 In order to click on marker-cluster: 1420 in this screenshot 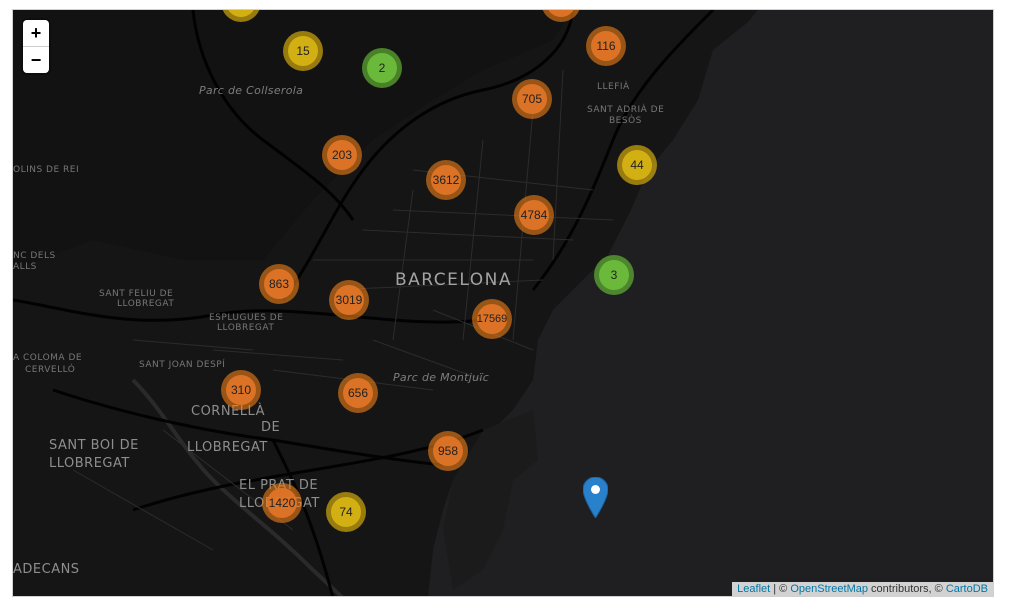, I will do `click(282, 503)`.